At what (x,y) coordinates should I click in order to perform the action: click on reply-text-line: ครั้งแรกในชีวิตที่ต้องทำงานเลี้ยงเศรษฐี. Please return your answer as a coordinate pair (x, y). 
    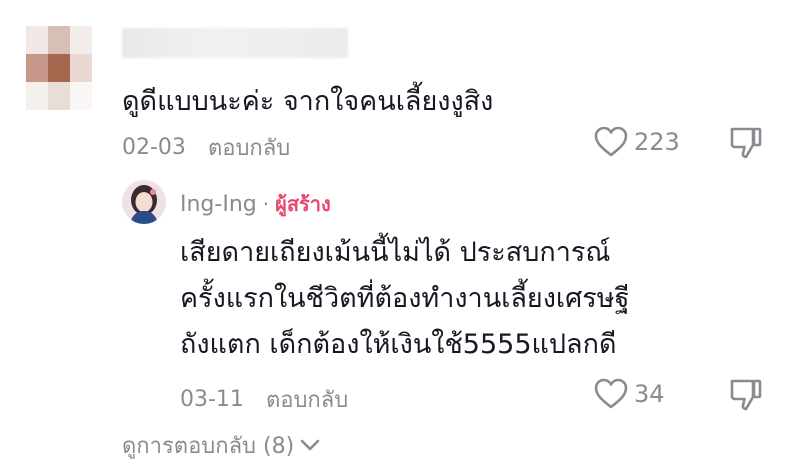
    Looking at the image, I should click on (405, 298).